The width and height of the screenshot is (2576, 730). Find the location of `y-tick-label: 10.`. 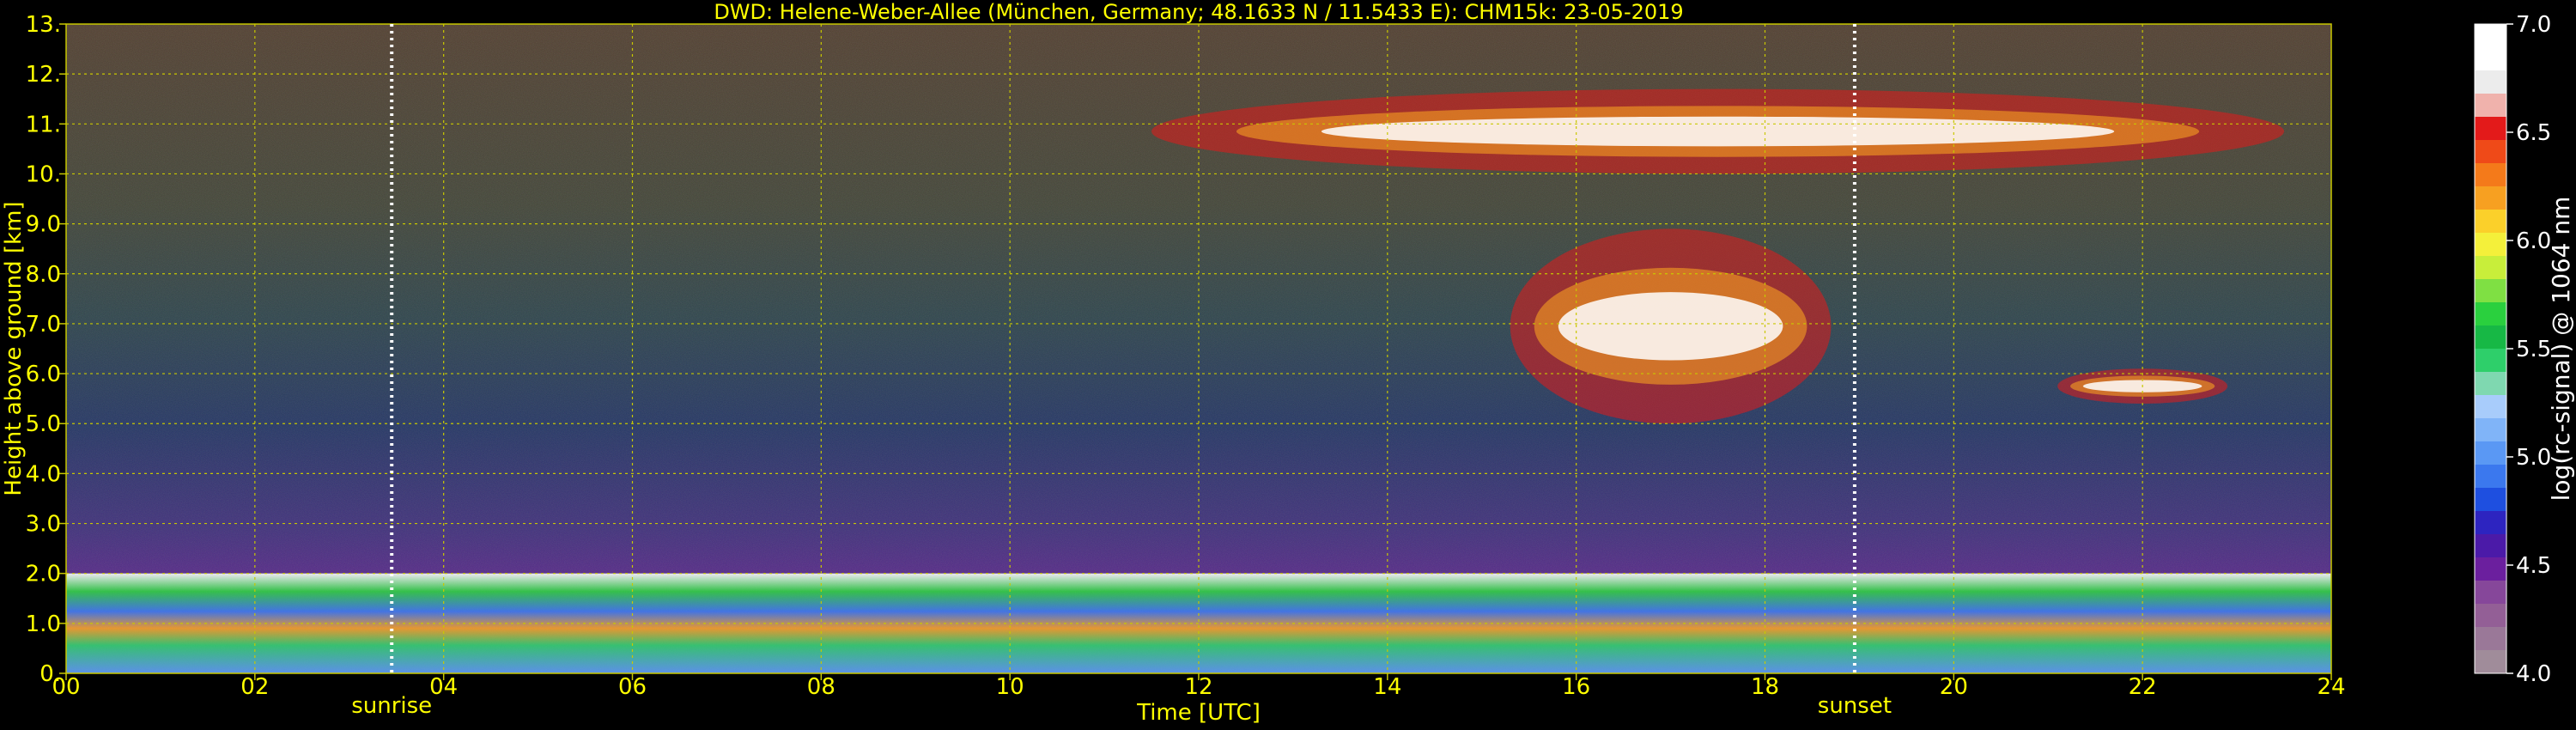

y-tick-label: 10. is located at coordinates (44, 174).